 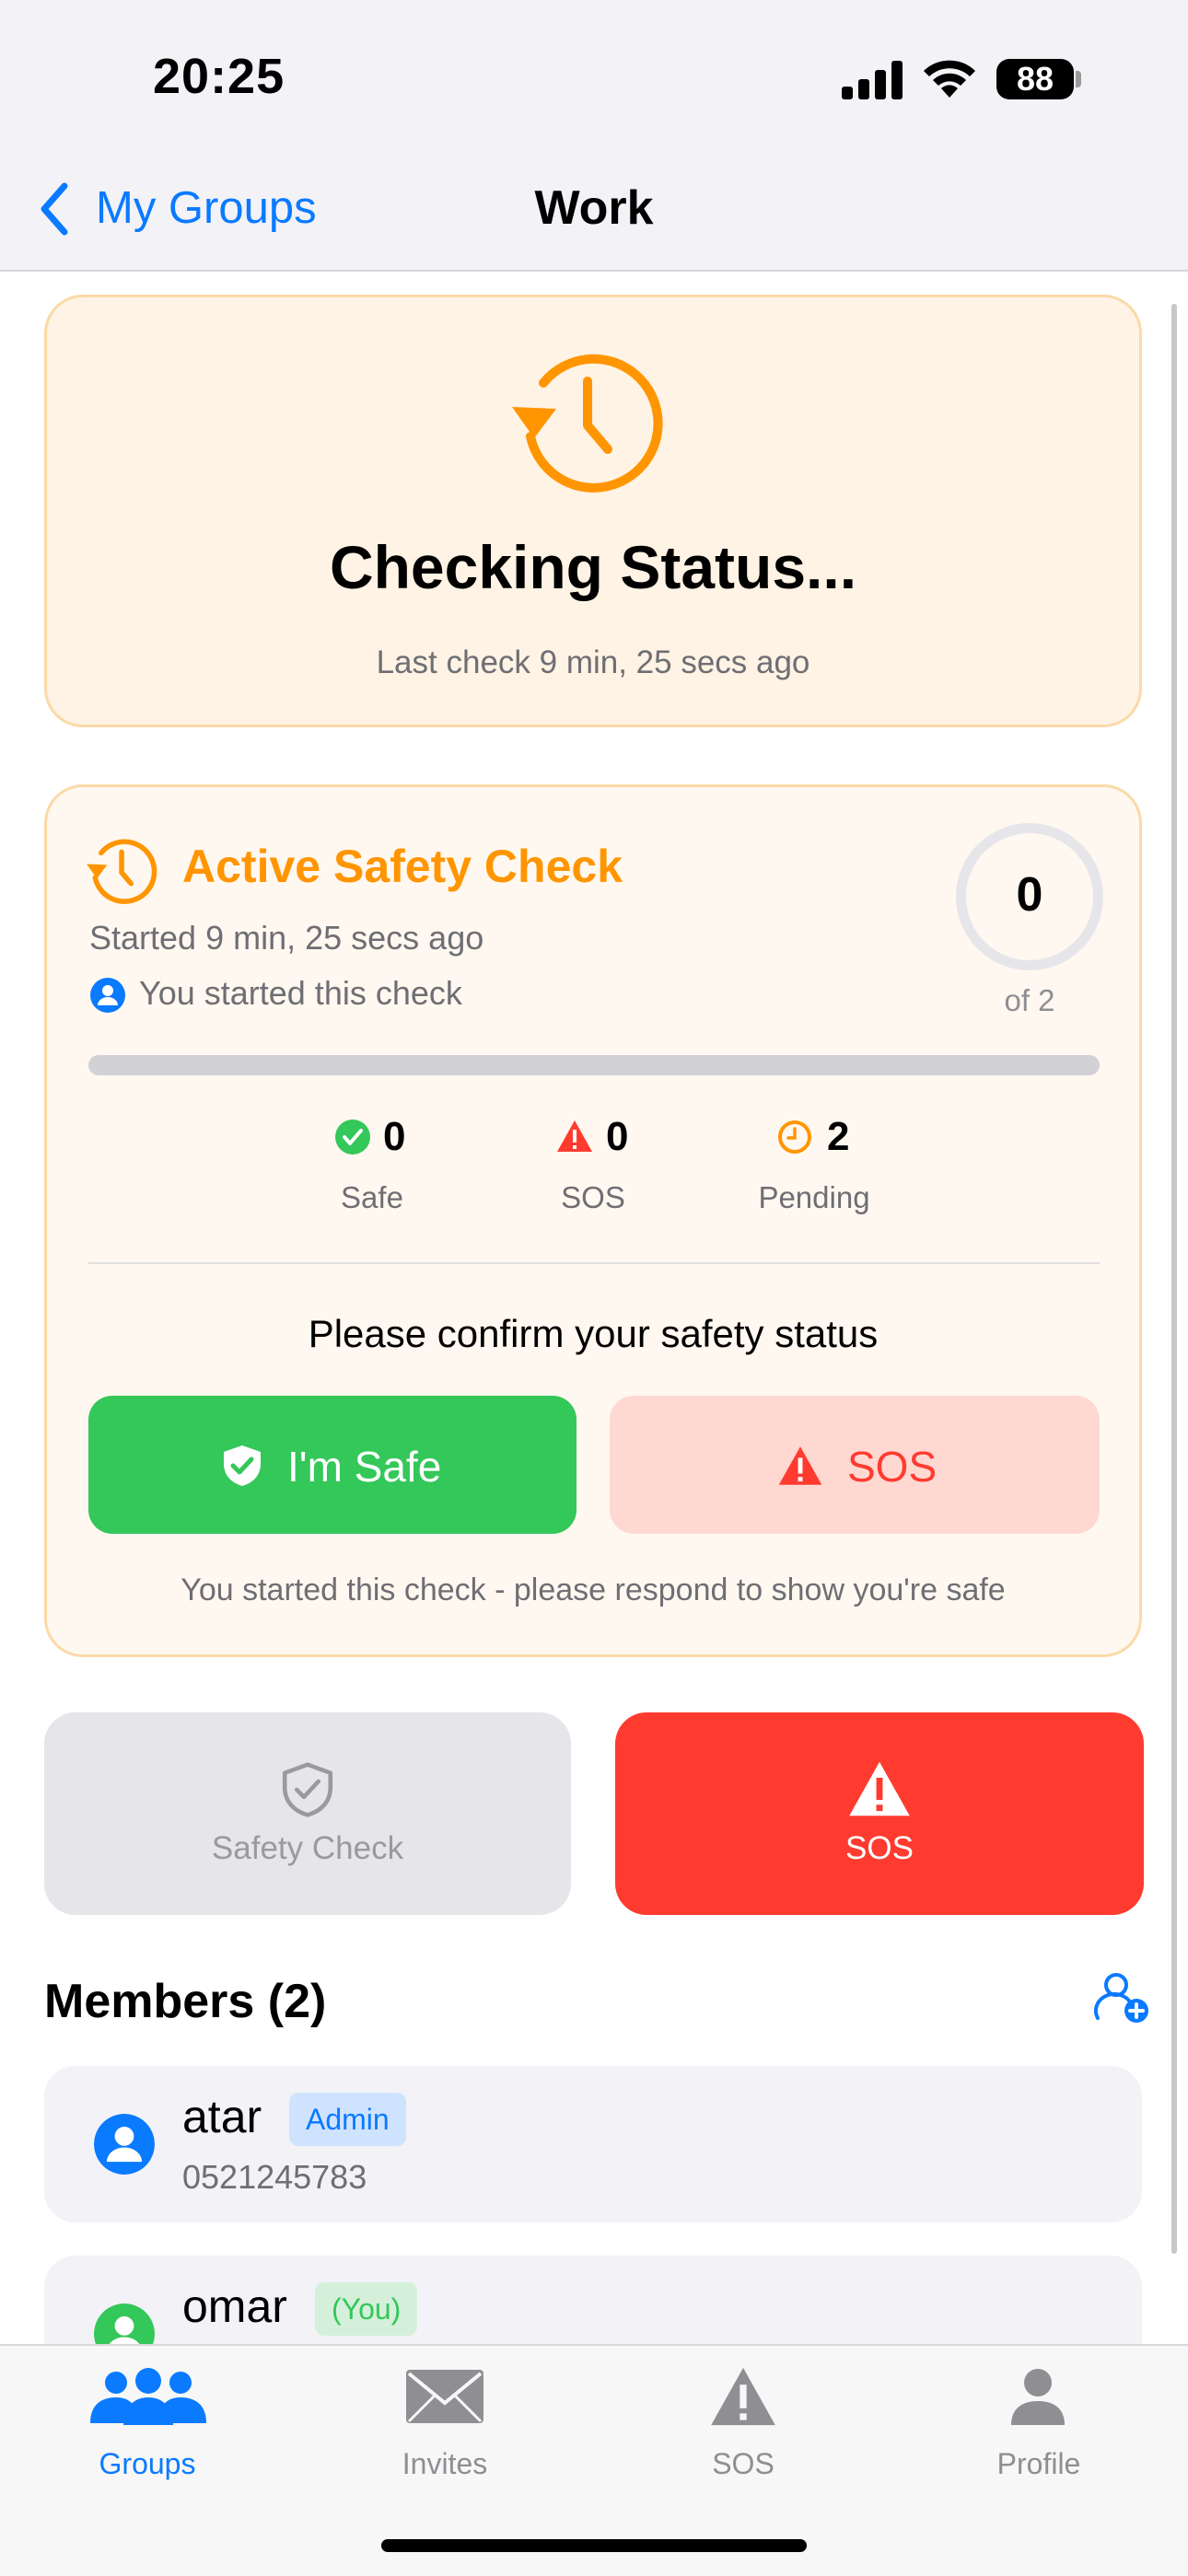 I want to click on cellular-signal-icon, so click(x=872, y=80).